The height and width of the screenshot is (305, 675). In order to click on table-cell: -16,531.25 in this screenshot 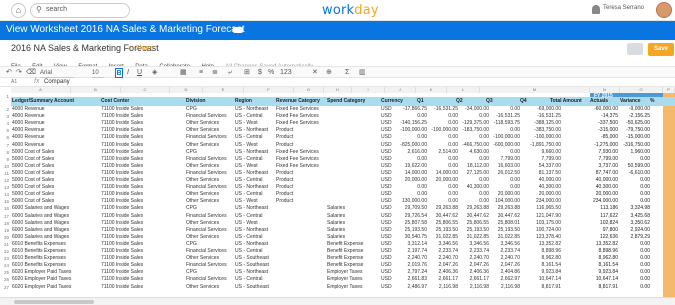, I will do `click(505, 116)`.